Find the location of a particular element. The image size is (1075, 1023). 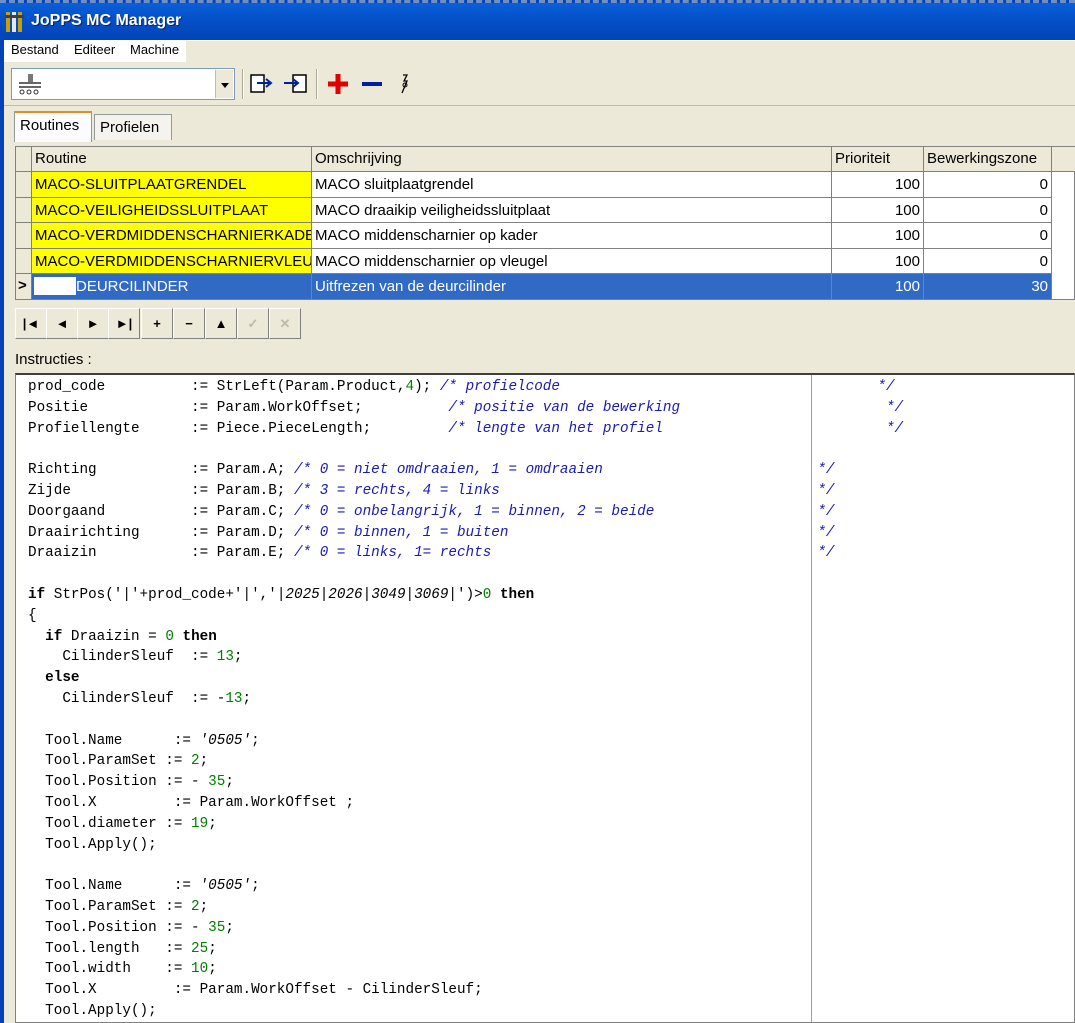

menu-editeer: Editeer is located at coordinates (94, 49).